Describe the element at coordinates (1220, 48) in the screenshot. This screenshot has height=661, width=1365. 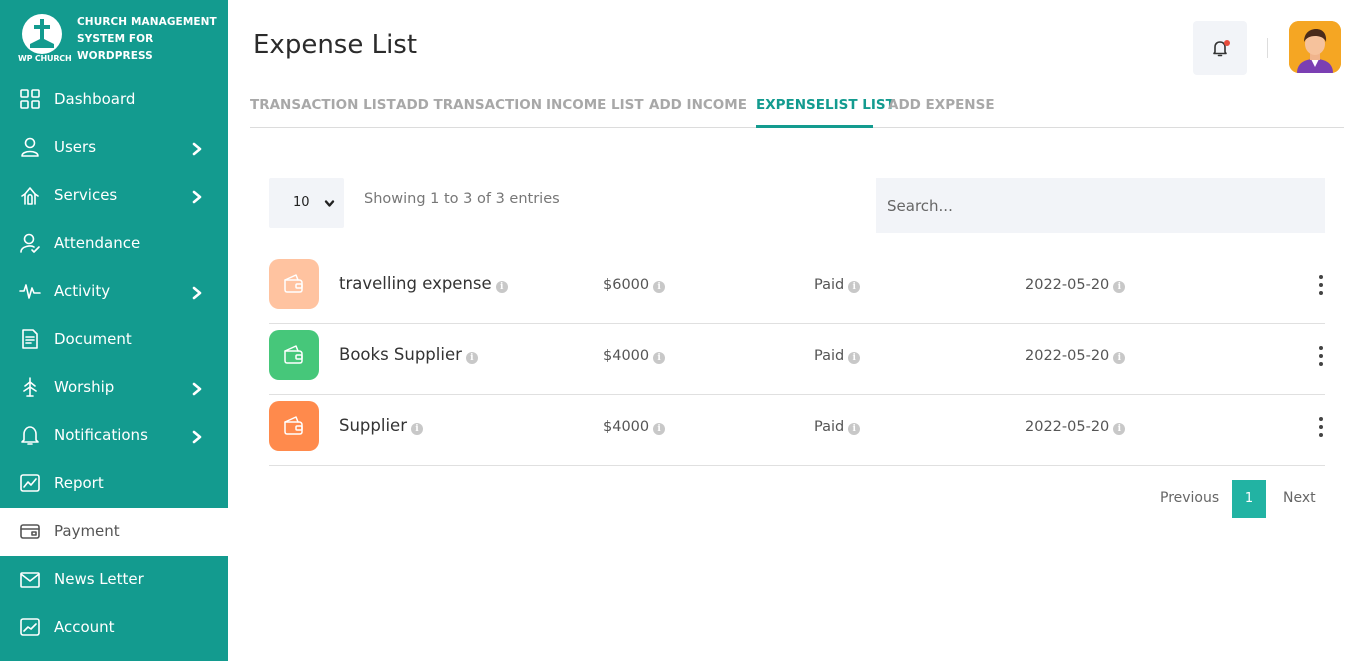
I see `notifications-button` at that location.